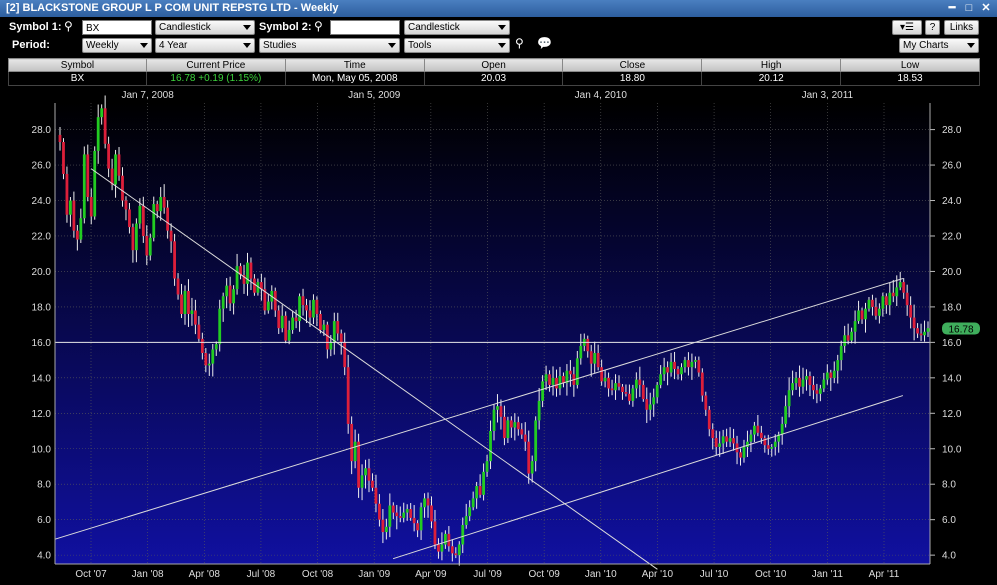  I want to click on y-tick-label-right: 22.0, so click(952, 236).